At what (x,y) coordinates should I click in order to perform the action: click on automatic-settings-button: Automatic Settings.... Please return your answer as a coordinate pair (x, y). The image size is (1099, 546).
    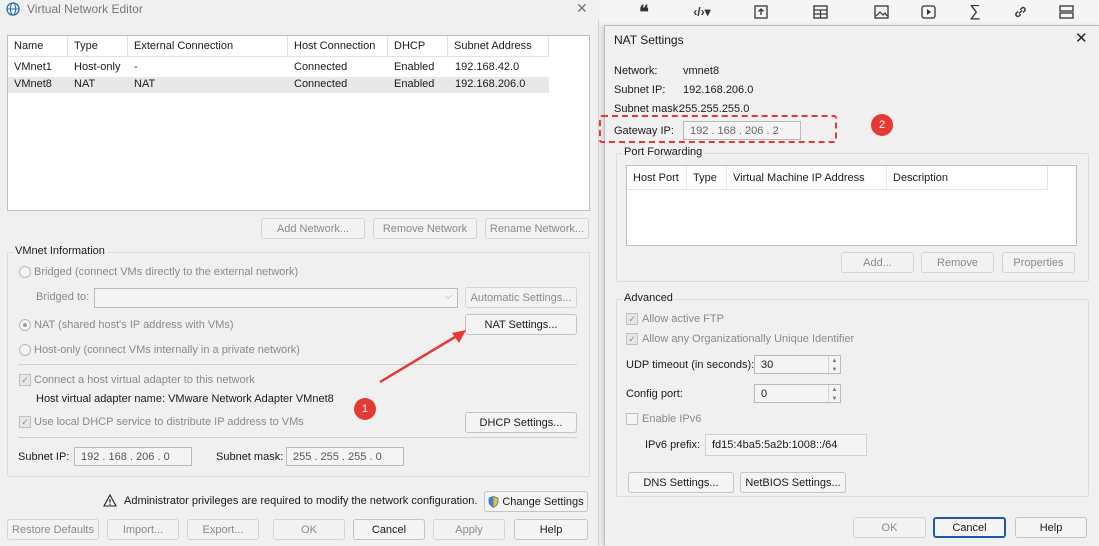
    Looking at the image, I should click on (521, 297).